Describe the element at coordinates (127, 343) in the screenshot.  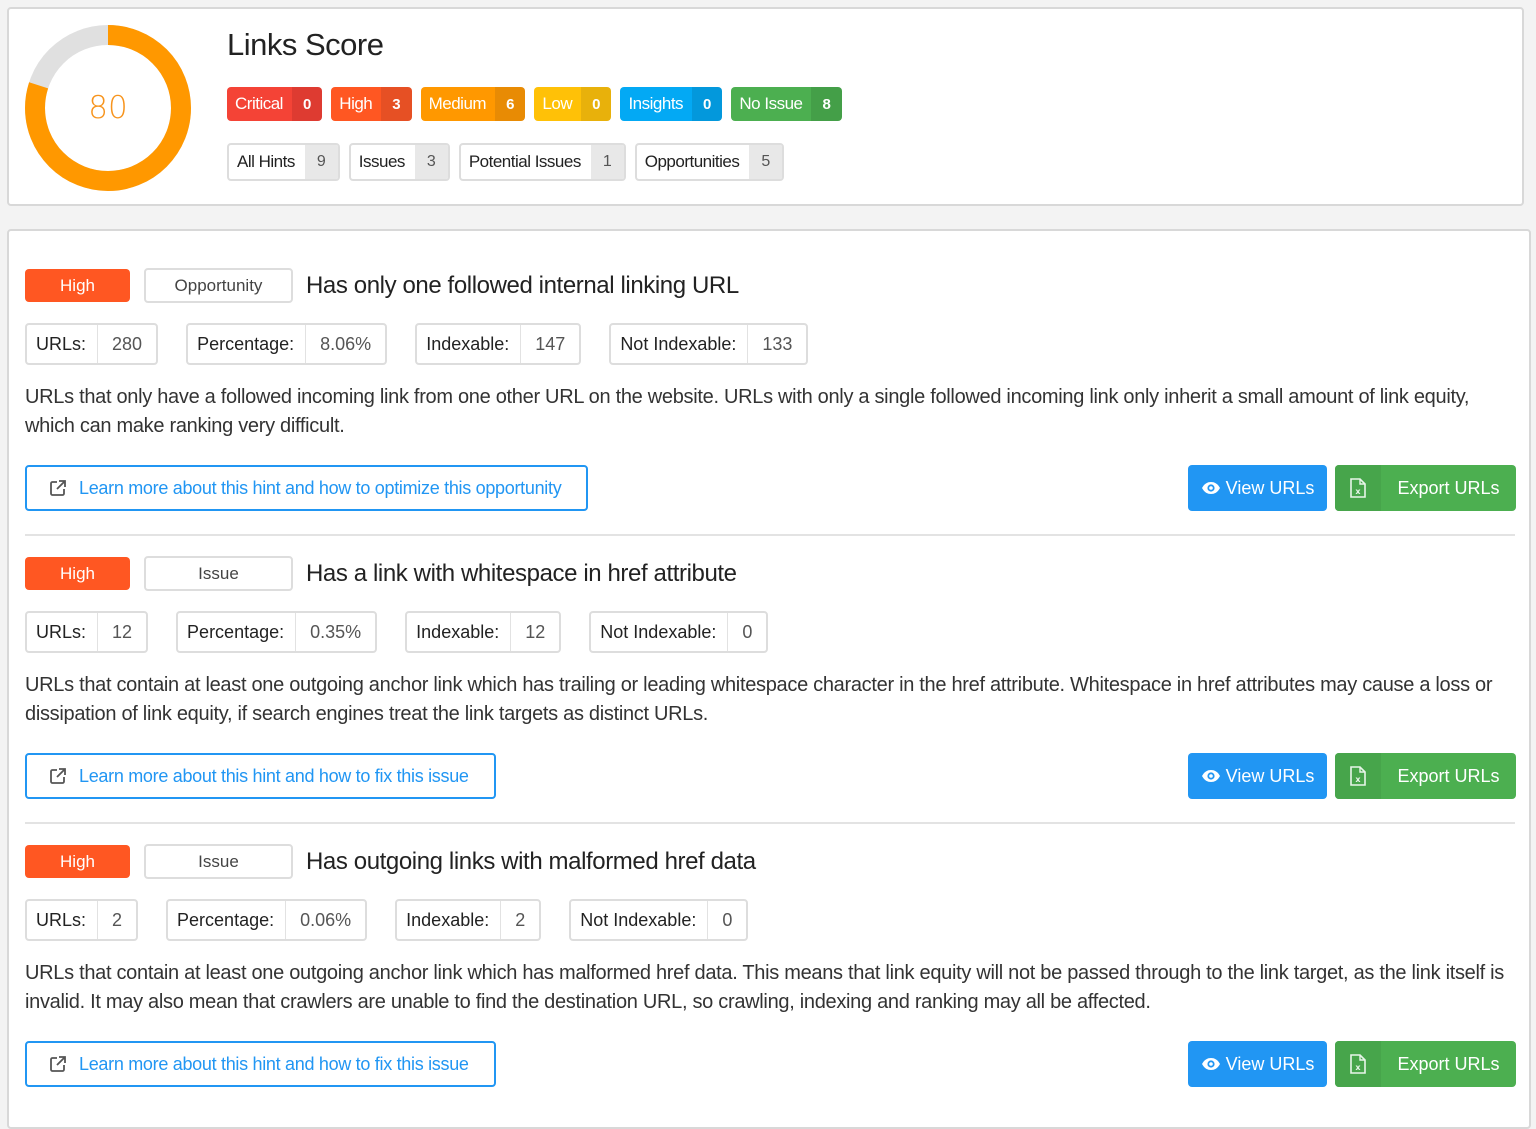
I see `stat-value: 280` at that location.